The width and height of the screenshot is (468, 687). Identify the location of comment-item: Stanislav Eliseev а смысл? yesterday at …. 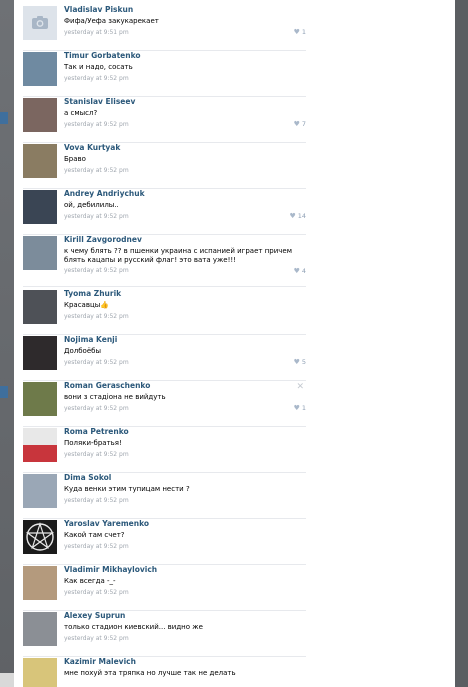
(164, 119).